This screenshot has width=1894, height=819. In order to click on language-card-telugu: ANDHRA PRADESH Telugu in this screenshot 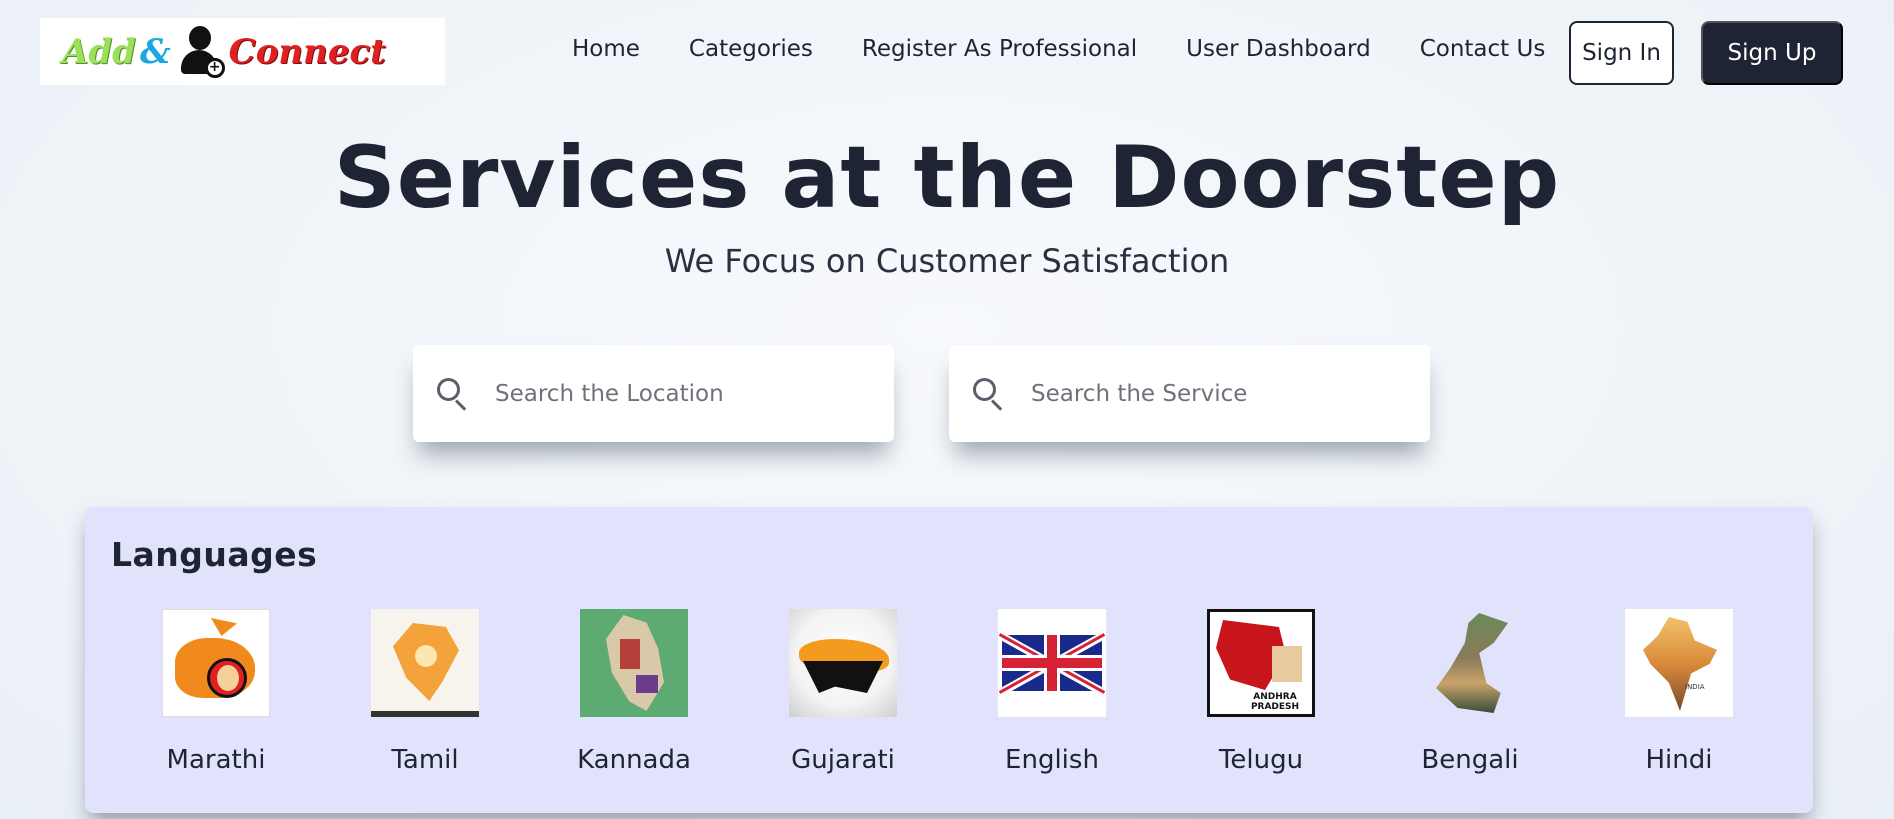, I will do `click(1261, 692)`.